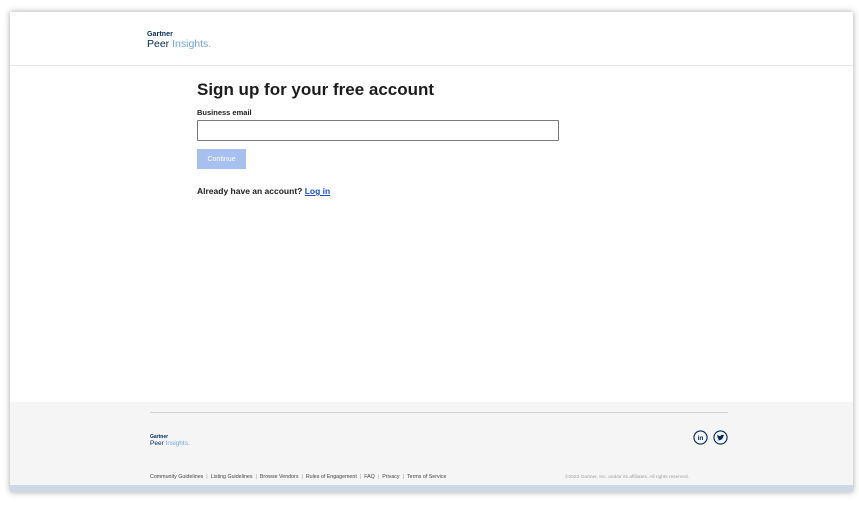 The width and height of the screenshot is (859, 509). What do you see at coordinates (318, 191) in the screenshot?
I see `login-link: Log in` at bounding box center [318, 191].